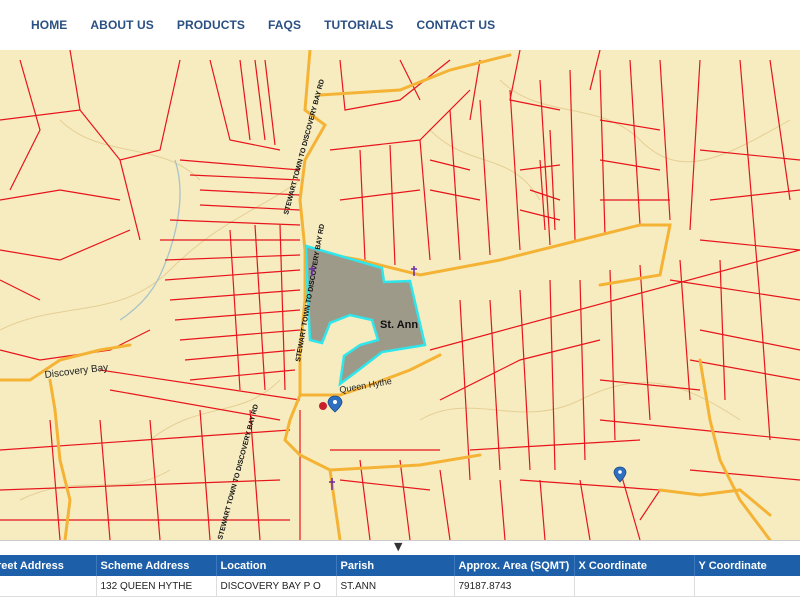 The image size is (800, 600). Describe the element at coordinates (49, 25) in the screenshot. I see `nav-home: HOME` at that location.